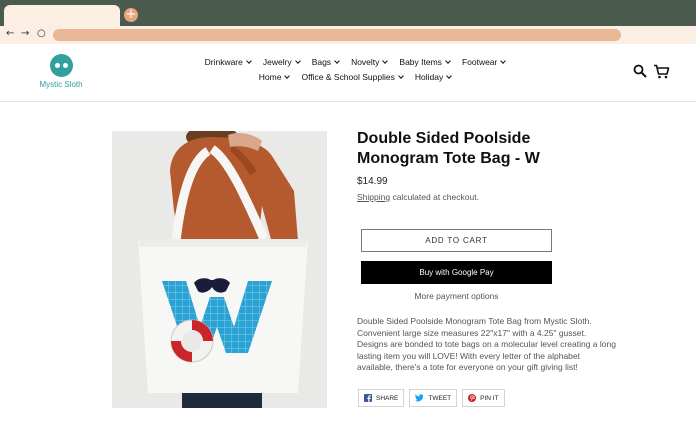  I want to click on back-icon: ←, so click(10, 34).